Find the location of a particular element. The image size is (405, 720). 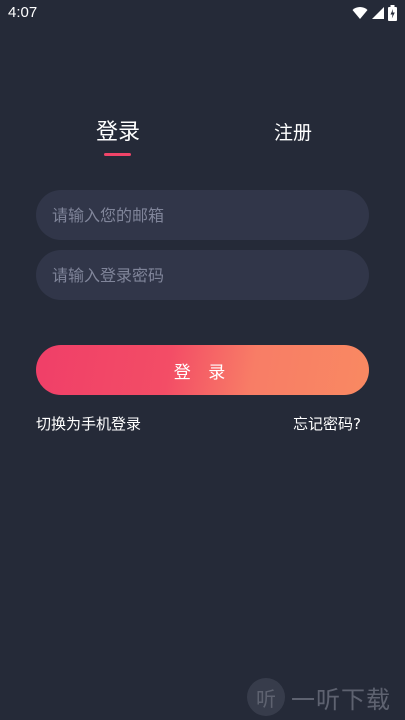

battery-icon is located at coordinates (392, 13).